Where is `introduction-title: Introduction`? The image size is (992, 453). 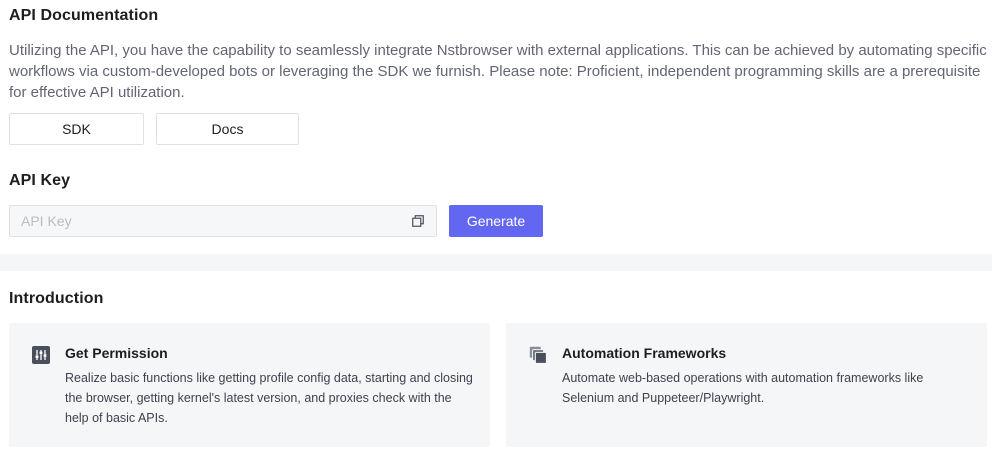
introduction-title: Introduction is located at coordinates (56, 298).